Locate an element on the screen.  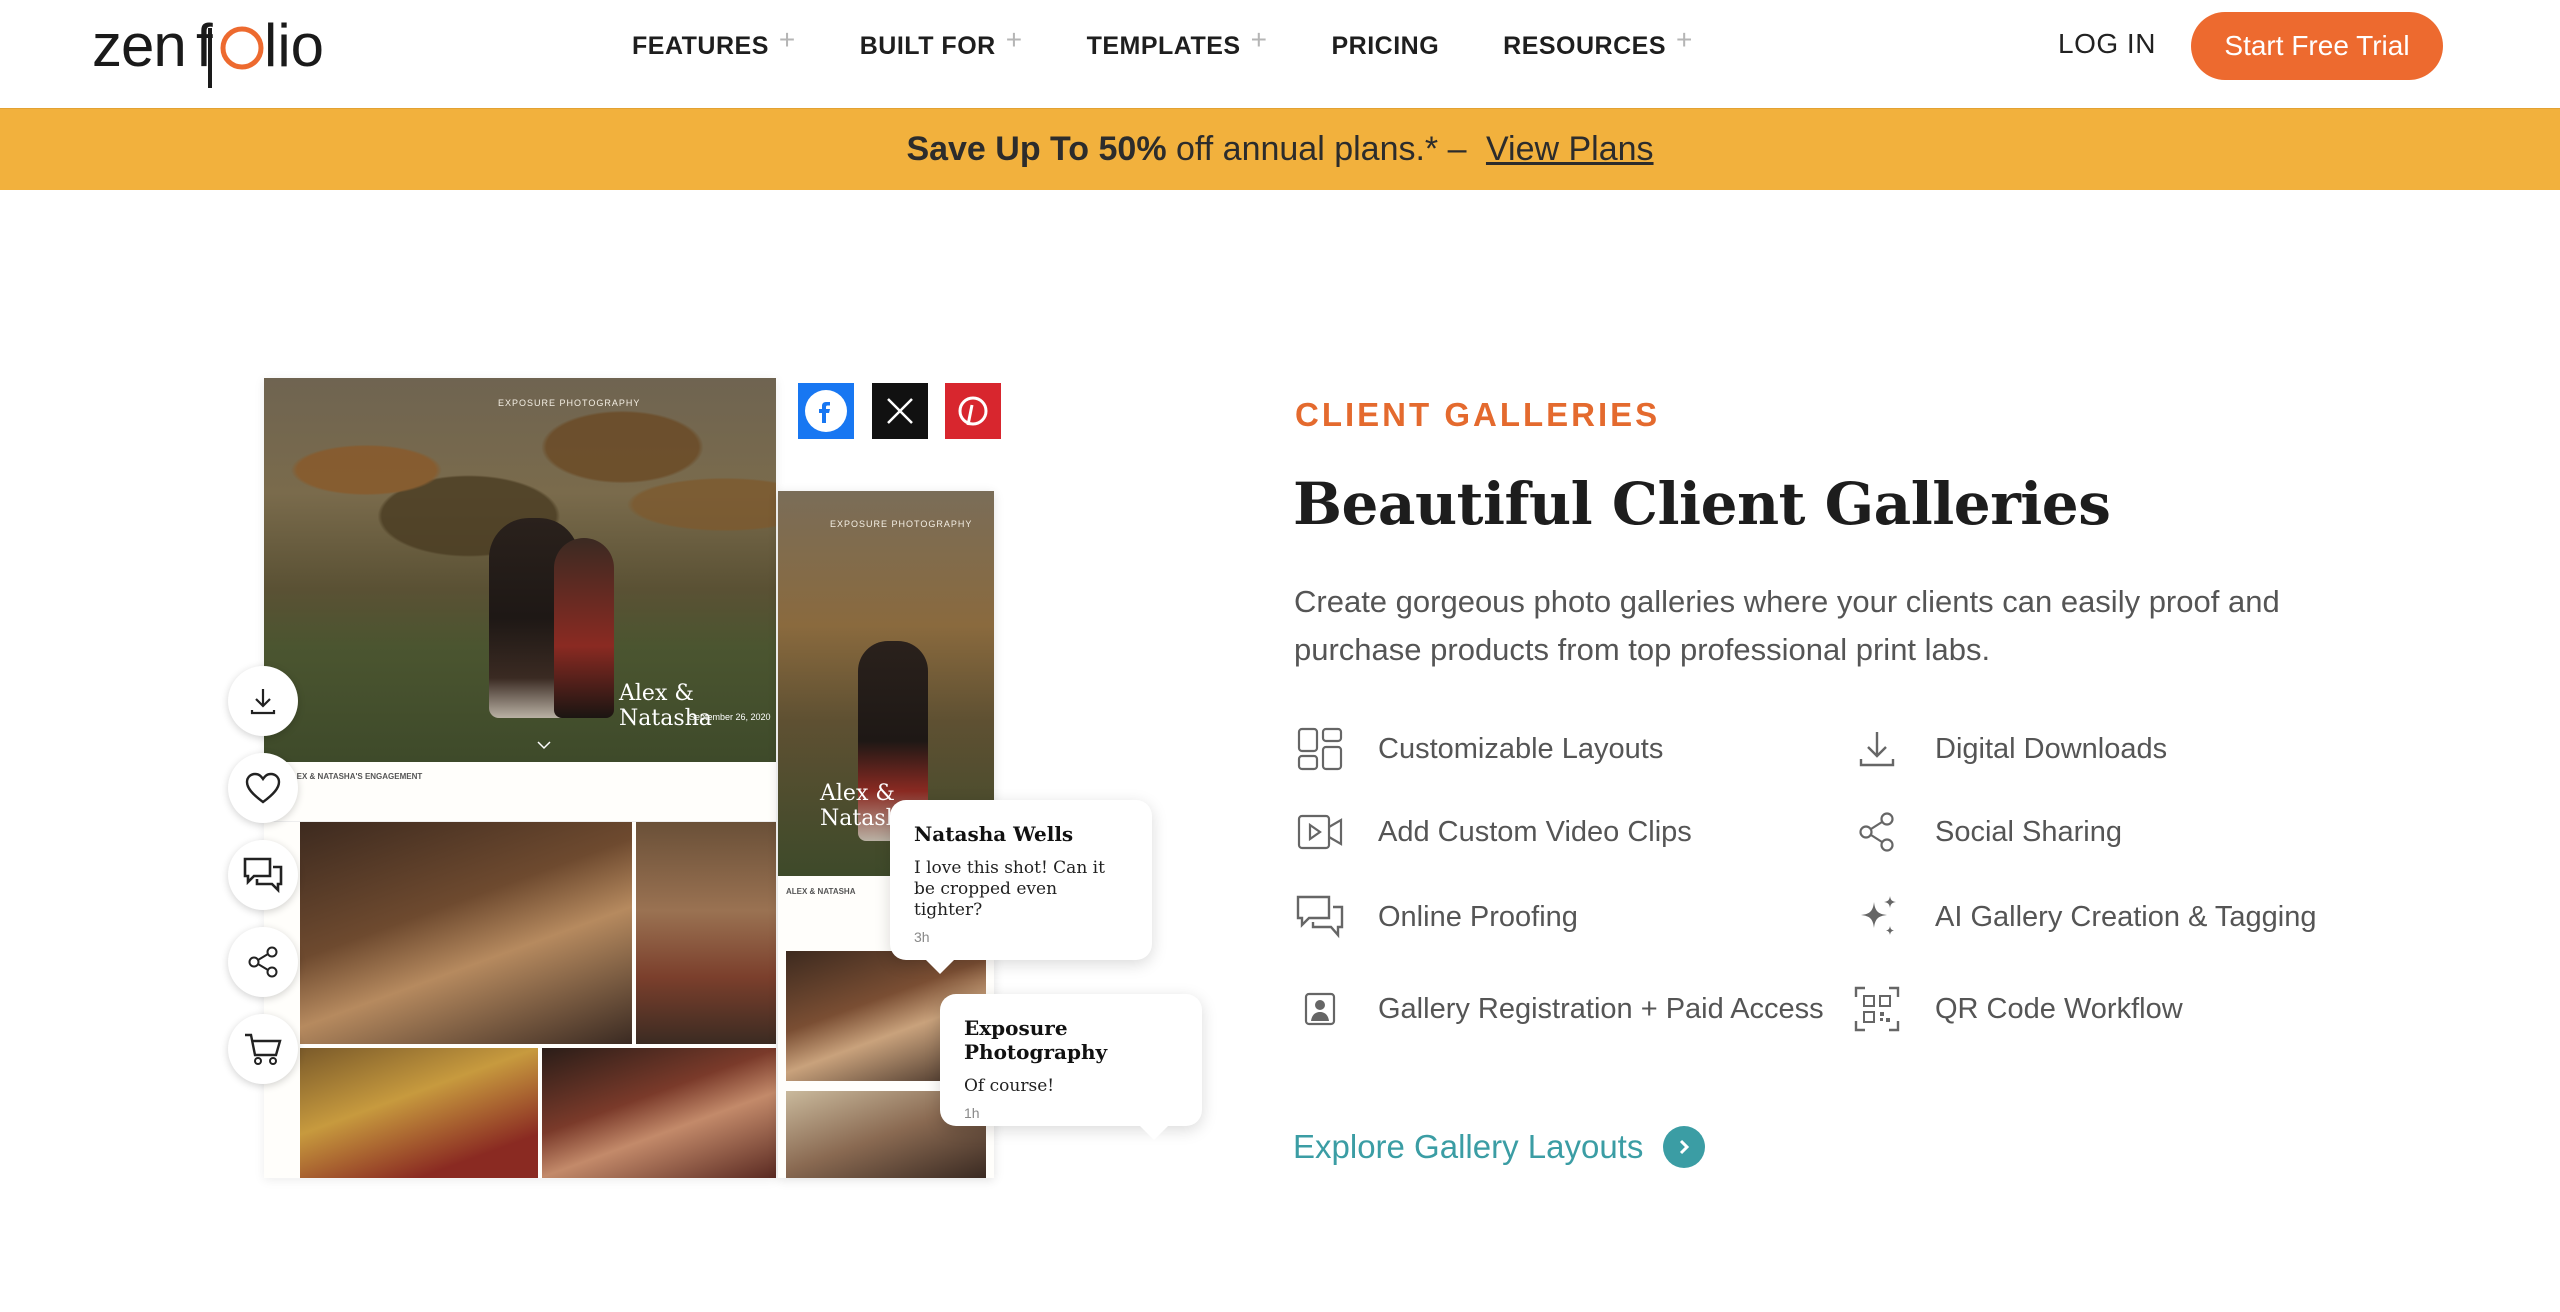
secondary-studio-label: EXPOSURE PHOTOGRAPHY is located at coordinates (901, 524).